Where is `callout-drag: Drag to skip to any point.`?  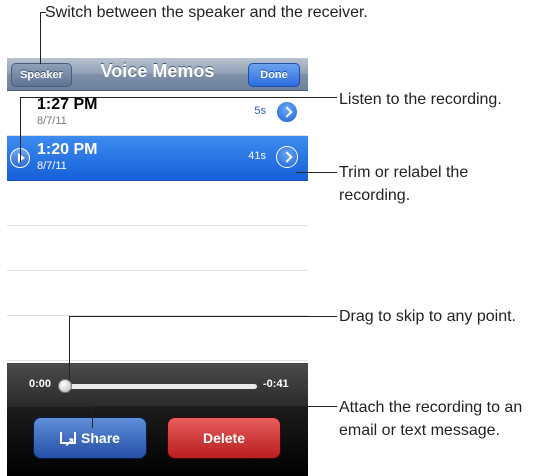
callout-drag: Drag to skip to any point. is located at coordinates (427, 316).